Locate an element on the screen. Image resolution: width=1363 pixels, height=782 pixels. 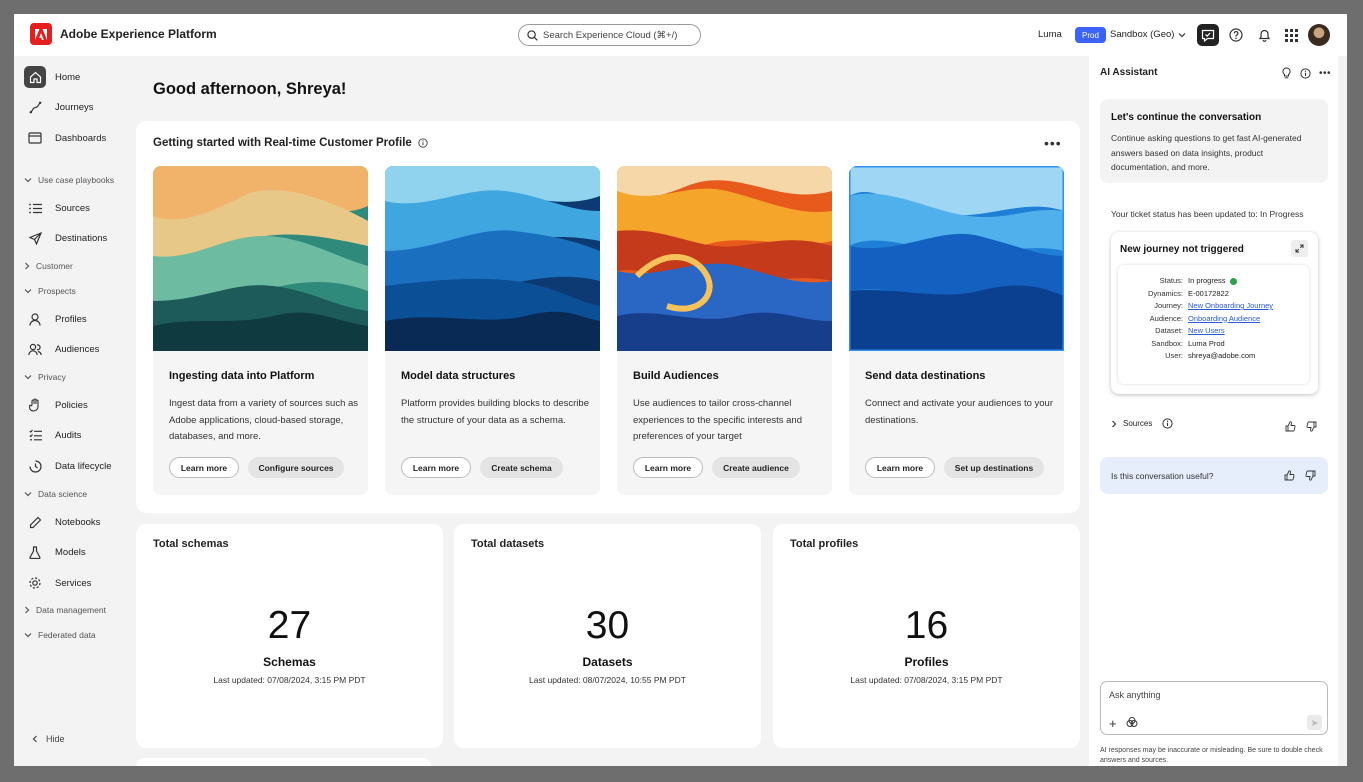
sidebar-item-models: Models is located at coordinates (80, 552).